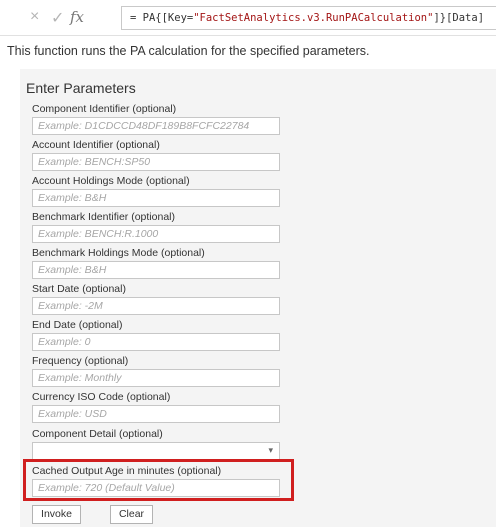 The width and height of the screenshot is (496, 527). Describe the element at coordinates (104, 109) in the screenshot. I see `component-identifier-label: Component Identifier (optional)` at that location.